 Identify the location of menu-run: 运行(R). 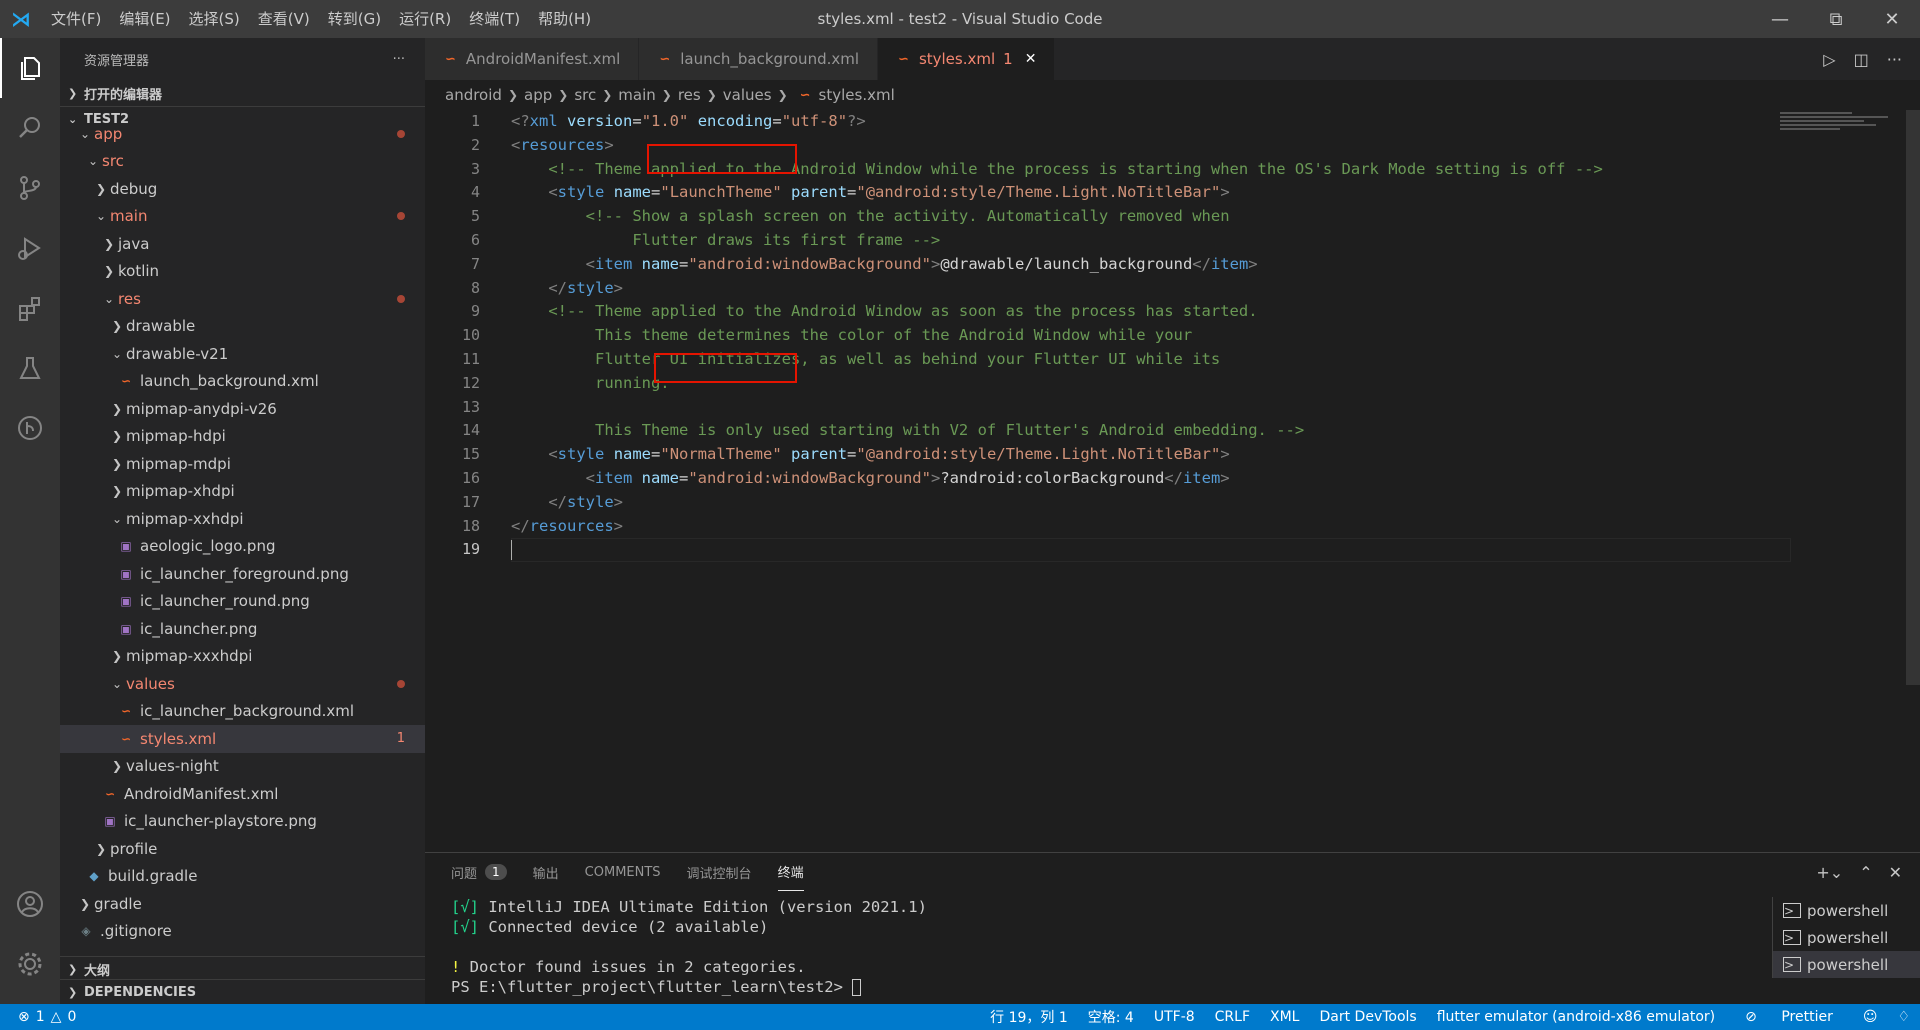
(425, 19).